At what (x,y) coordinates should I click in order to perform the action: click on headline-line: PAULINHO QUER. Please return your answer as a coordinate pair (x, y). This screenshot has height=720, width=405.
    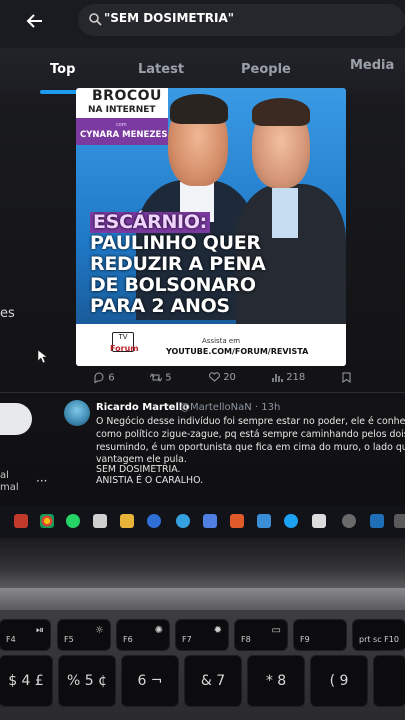
    Looking at the image, I should click on (175, 243).